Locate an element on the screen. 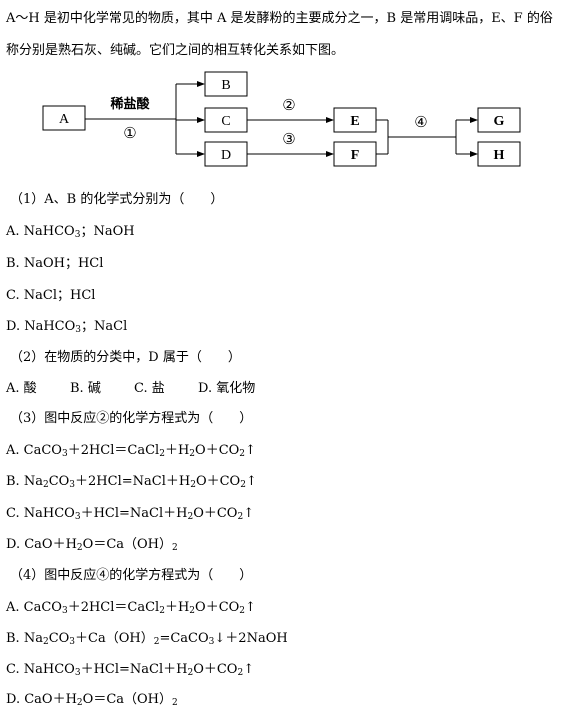 This screenshot has width=565, height=711. q1-stem: （1）A、B 的化学式分别为（ ） is located at coordinates (117, 199).